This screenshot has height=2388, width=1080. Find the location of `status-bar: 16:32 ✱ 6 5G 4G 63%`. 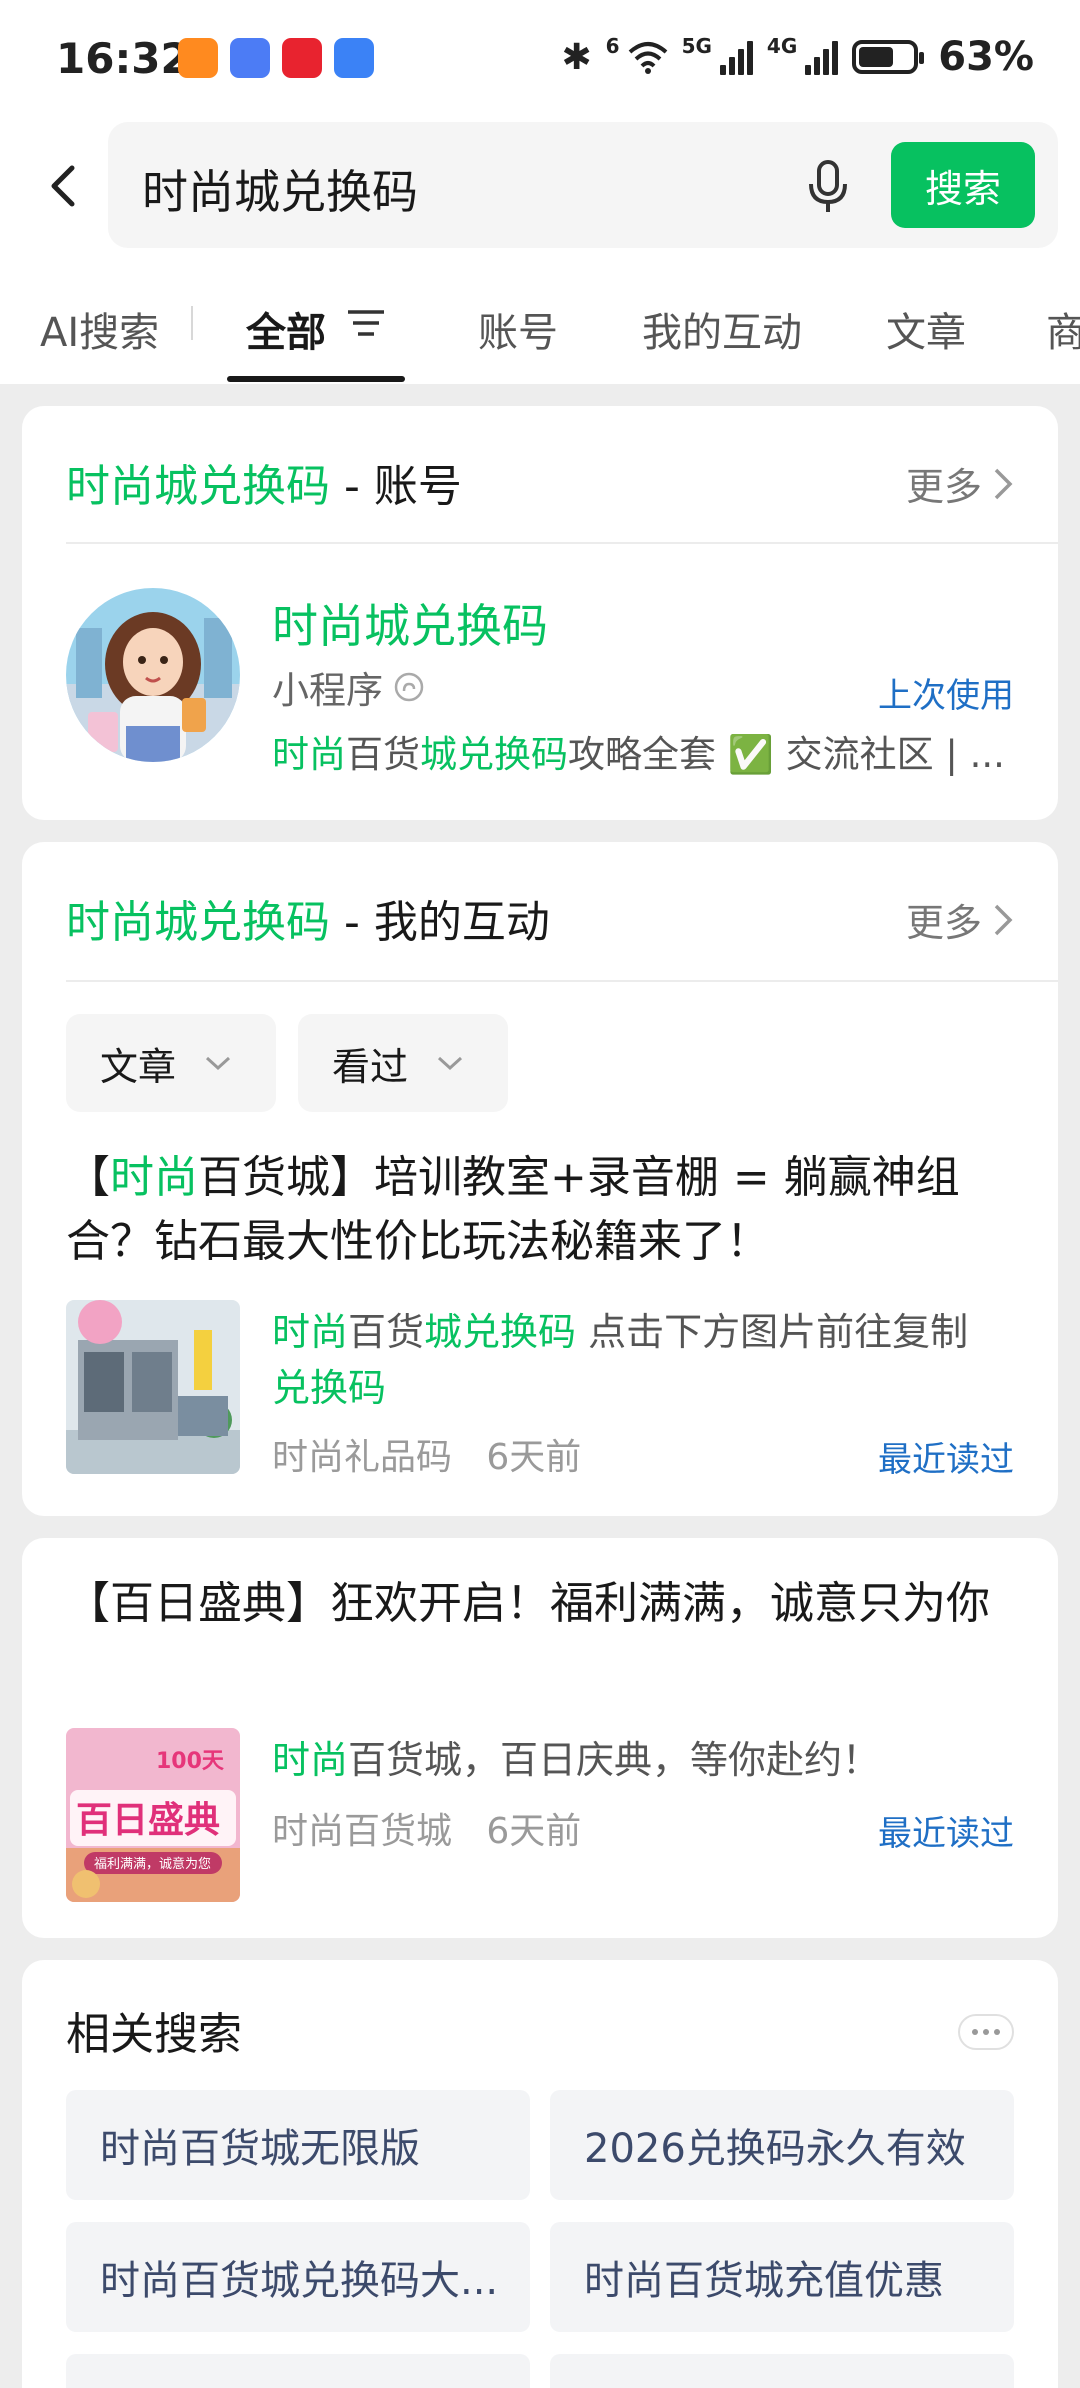

status-bar: 16:32 ✱ 6 5G 4G 63% is located at coordinates (540, 60).